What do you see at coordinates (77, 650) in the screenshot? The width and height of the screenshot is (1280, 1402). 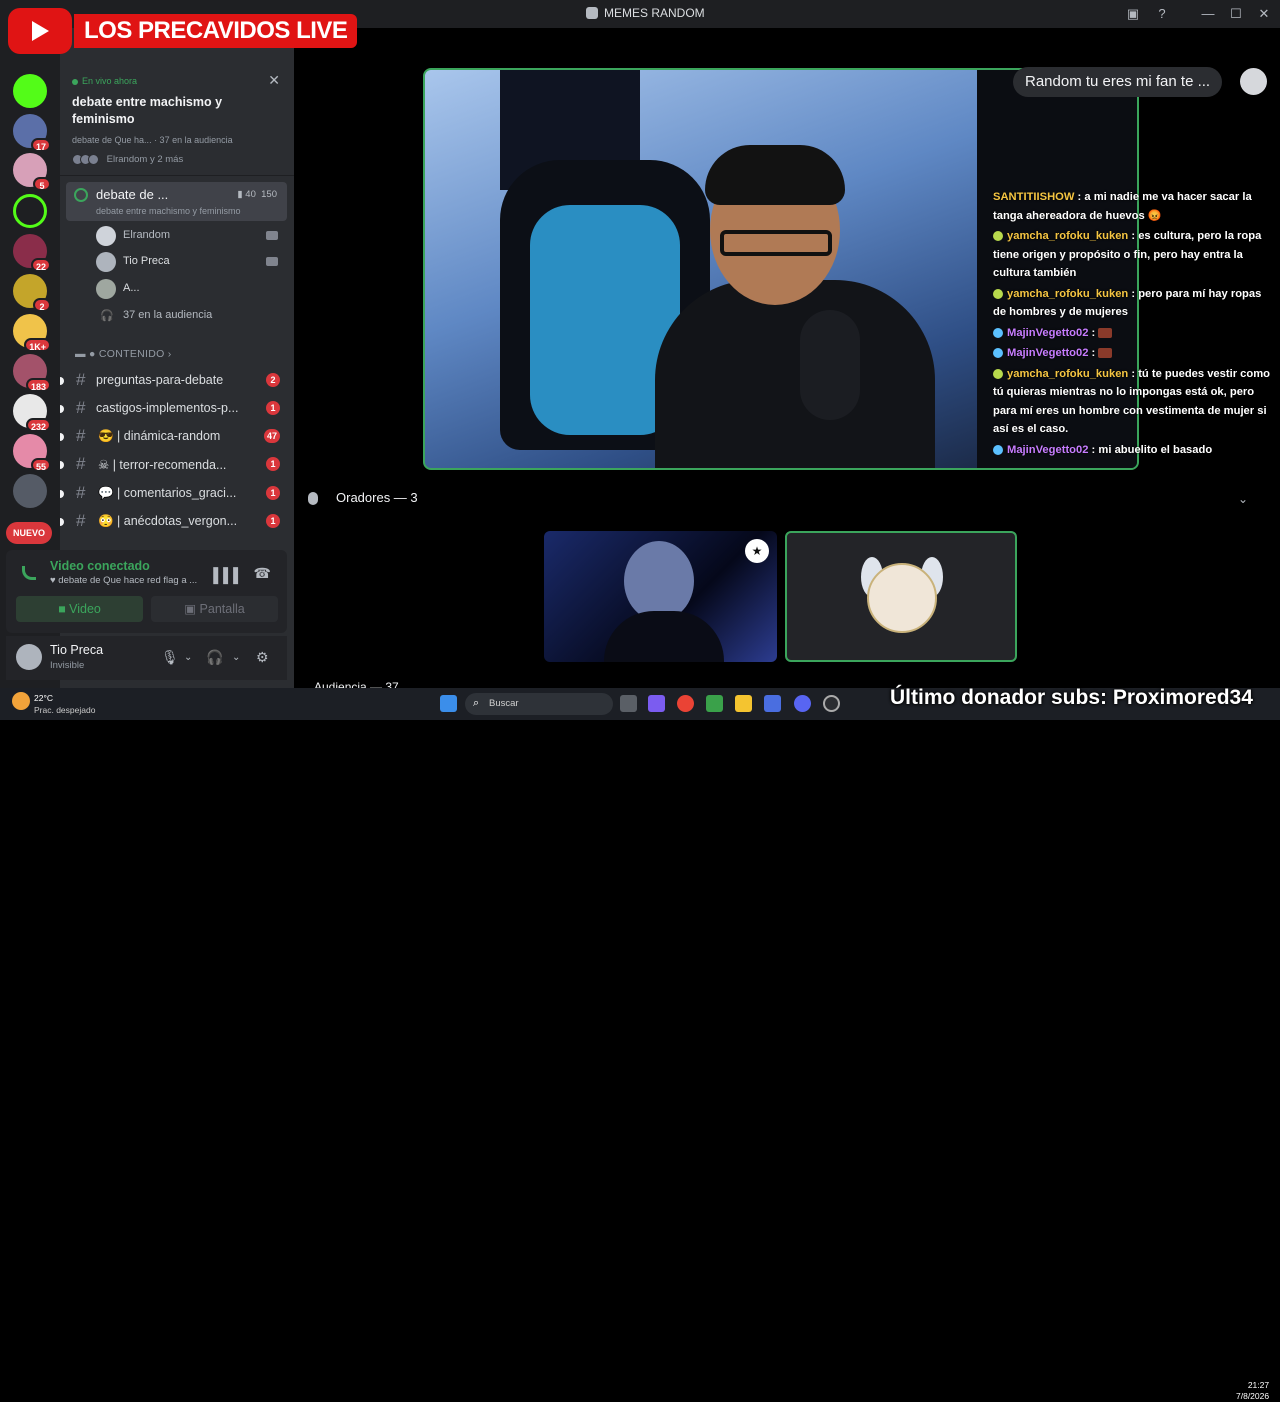 I see `user-name: Tio Preca` at bounding box center [77, 650].